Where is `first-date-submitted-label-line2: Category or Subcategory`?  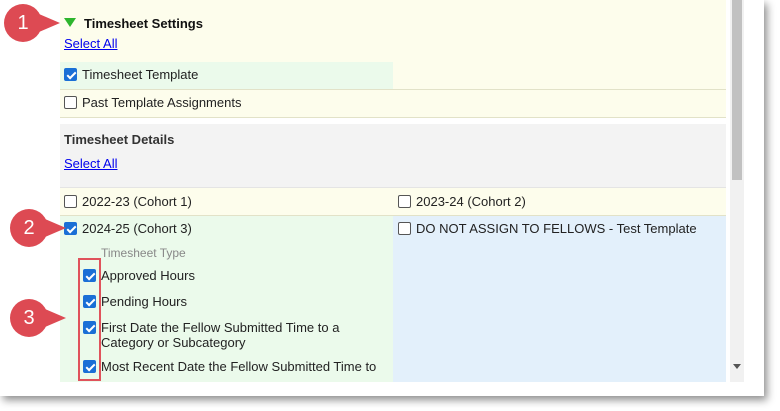 first-date-submitted-label-line2: Category or Subcategory is located at coordinates (173, 342).